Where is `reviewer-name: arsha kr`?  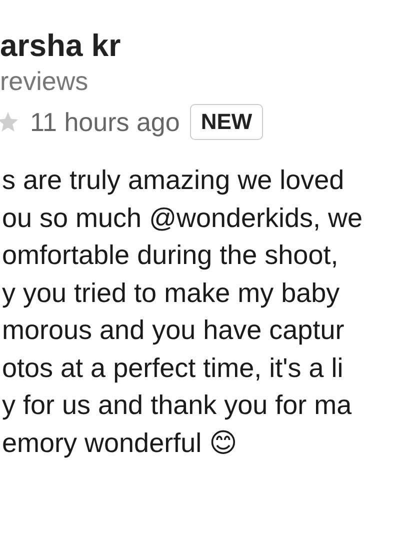
reviewer-name: arsha kr is located at coordinates (61, 46).